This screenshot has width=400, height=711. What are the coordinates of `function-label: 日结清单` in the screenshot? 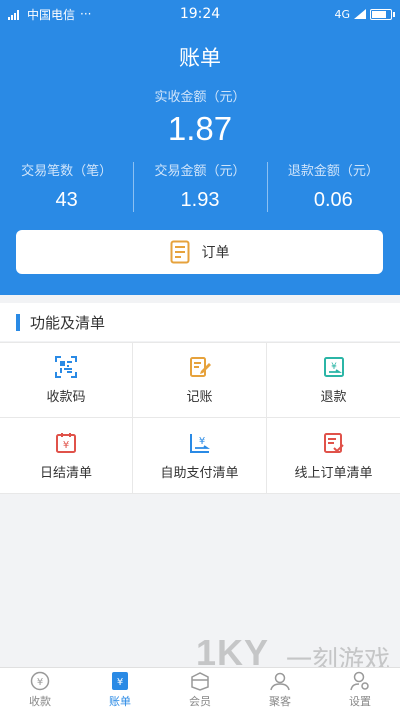 It's located at (65, 473).